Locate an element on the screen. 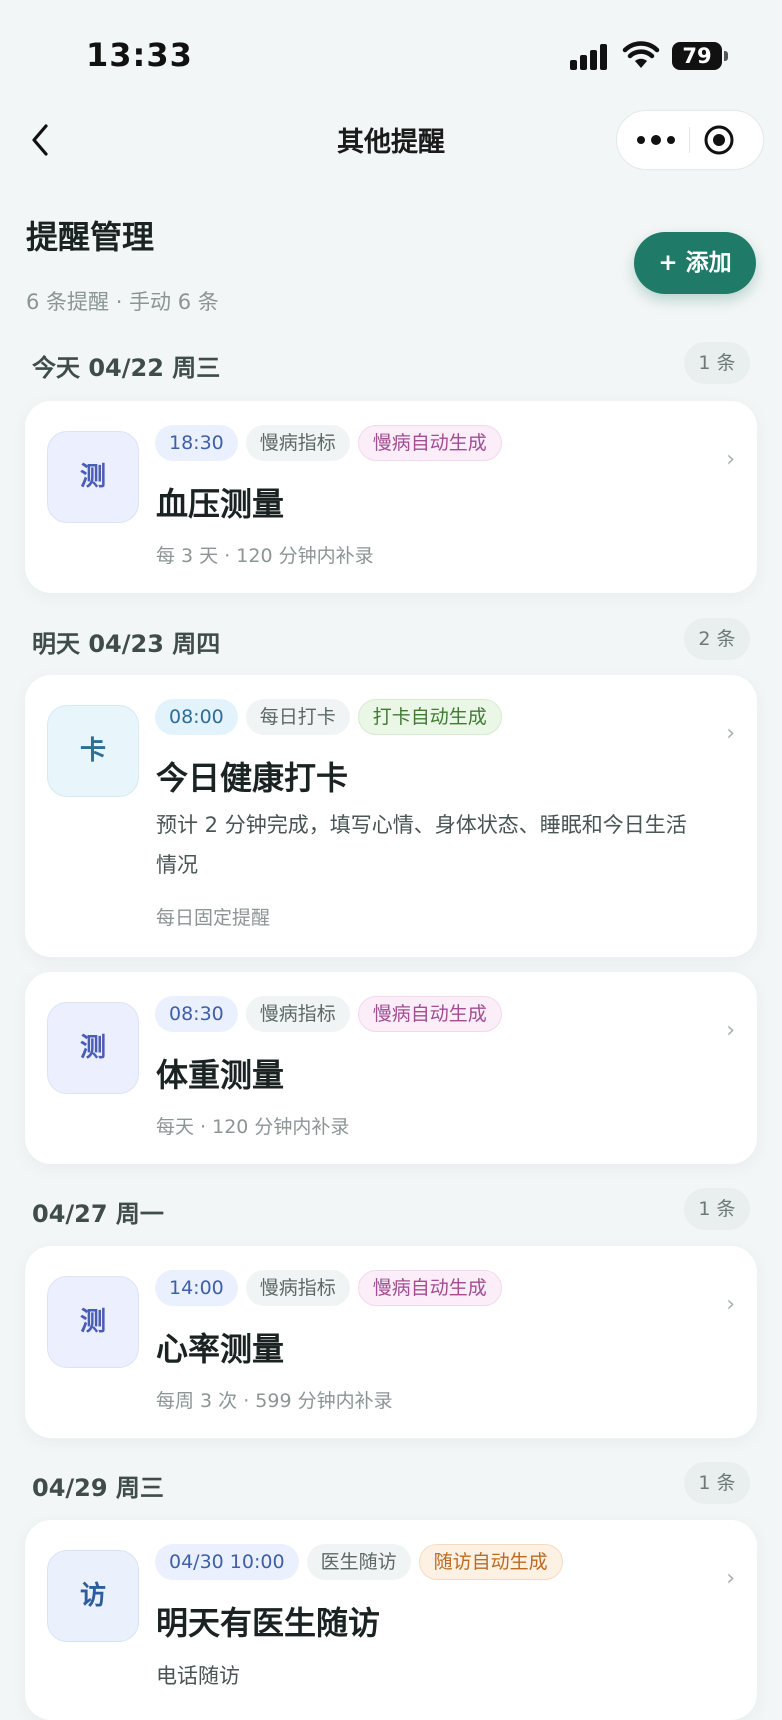 The width and height of the screenshot is (782, 1720). date-section-header: 04/27 周一 1 条 is located at coordinates (391, 1210).